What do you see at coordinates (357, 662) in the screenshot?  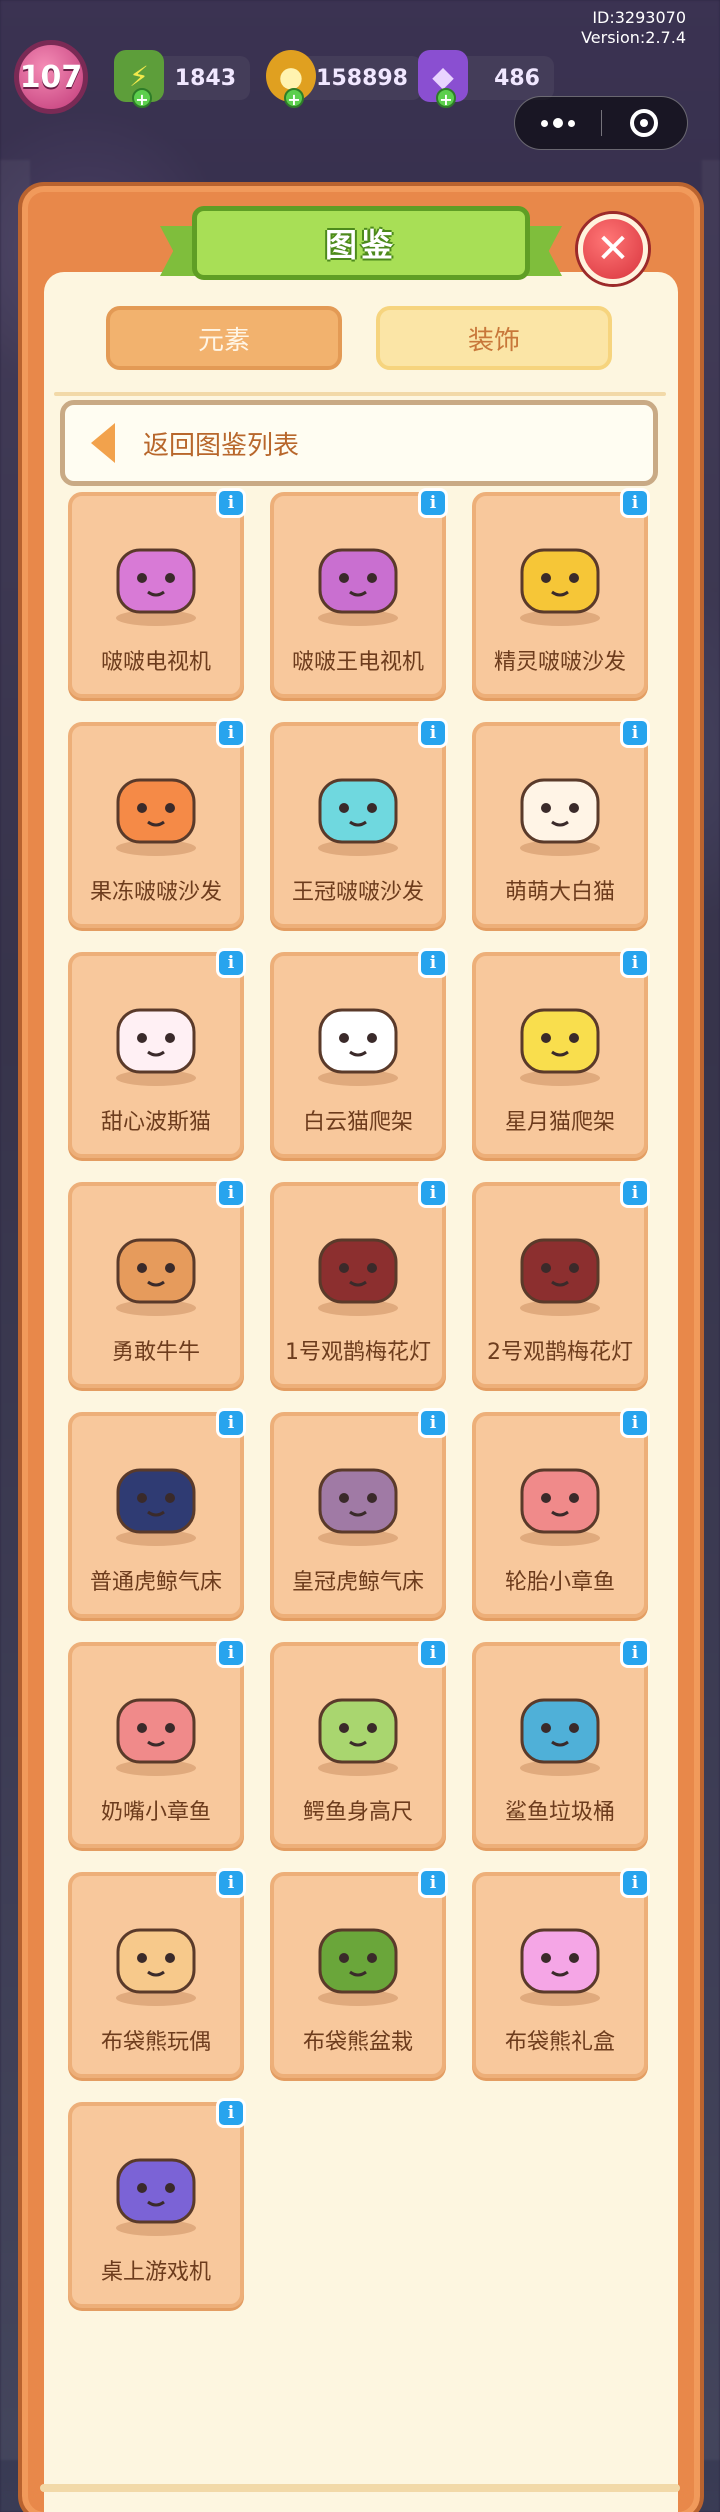 I see `item-label: 啵啵王电视机` at bounding box center [357, 662].